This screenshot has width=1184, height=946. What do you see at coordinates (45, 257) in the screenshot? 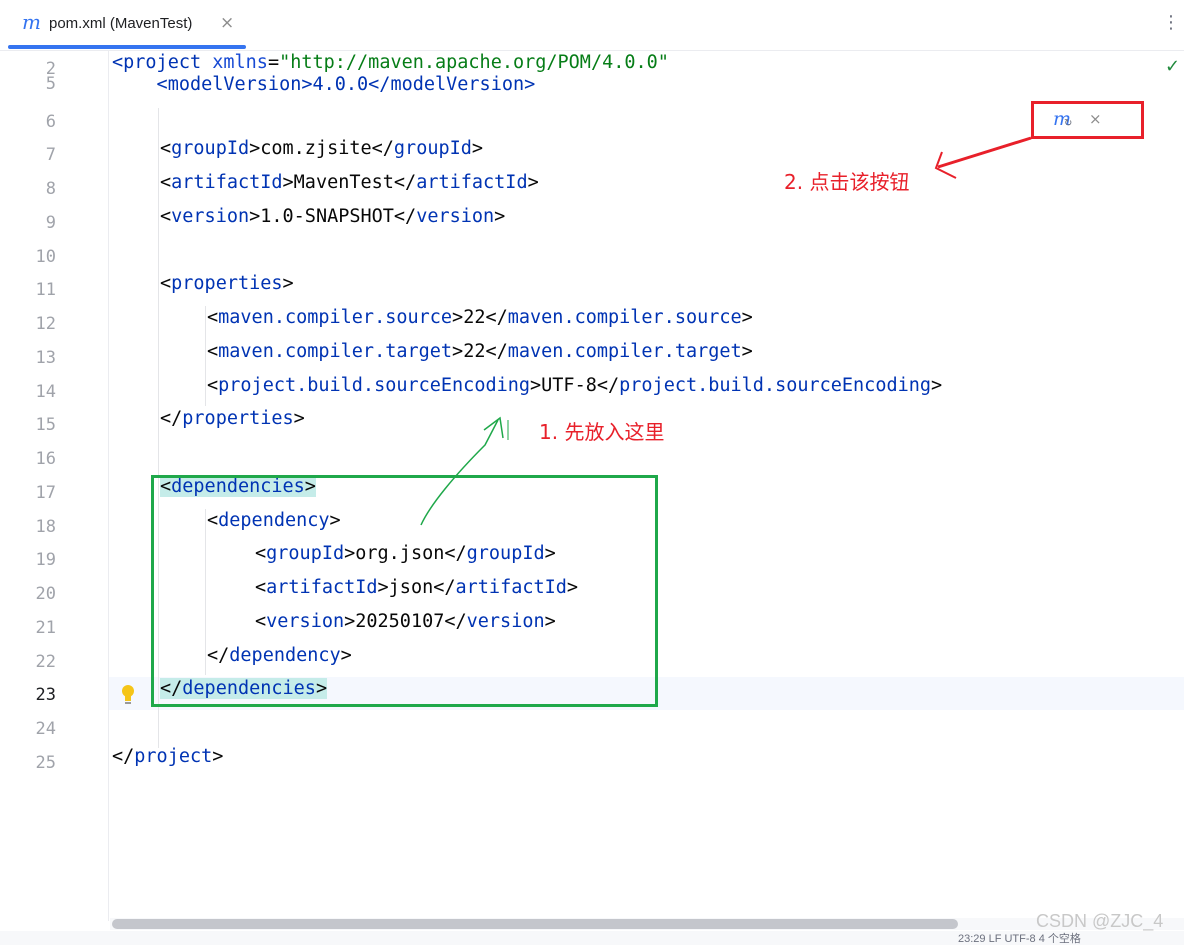
I see `line-number: 10` at bounding box center [45, 257].